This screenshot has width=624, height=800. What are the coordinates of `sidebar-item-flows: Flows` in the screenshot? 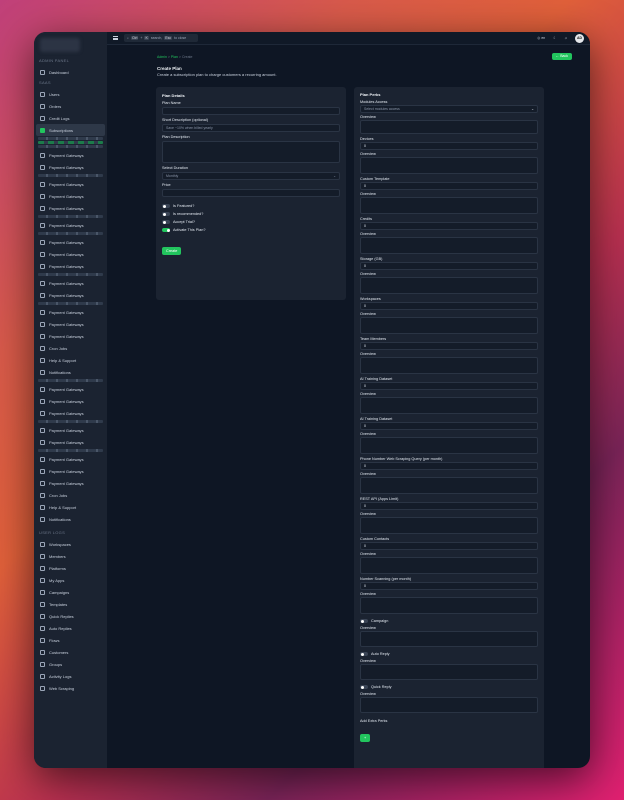 It's located at (70, 640).